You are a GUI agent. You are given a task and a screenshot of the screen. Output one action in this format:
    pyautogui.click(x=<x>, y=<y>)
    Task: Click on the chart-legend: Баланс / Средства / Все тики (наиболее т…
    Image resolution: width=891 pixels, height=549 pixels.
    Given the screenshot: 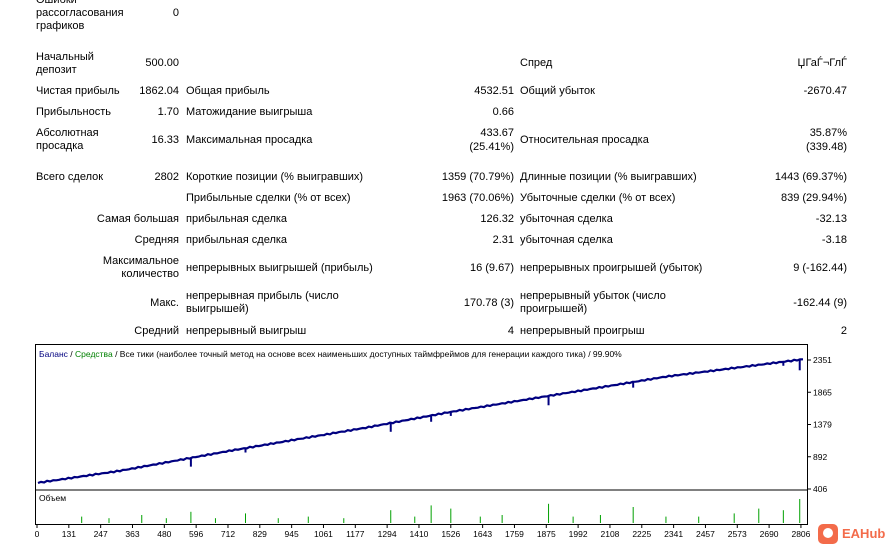 What is the action you would take?
    pyautogui.click(x=330, y=354)
    